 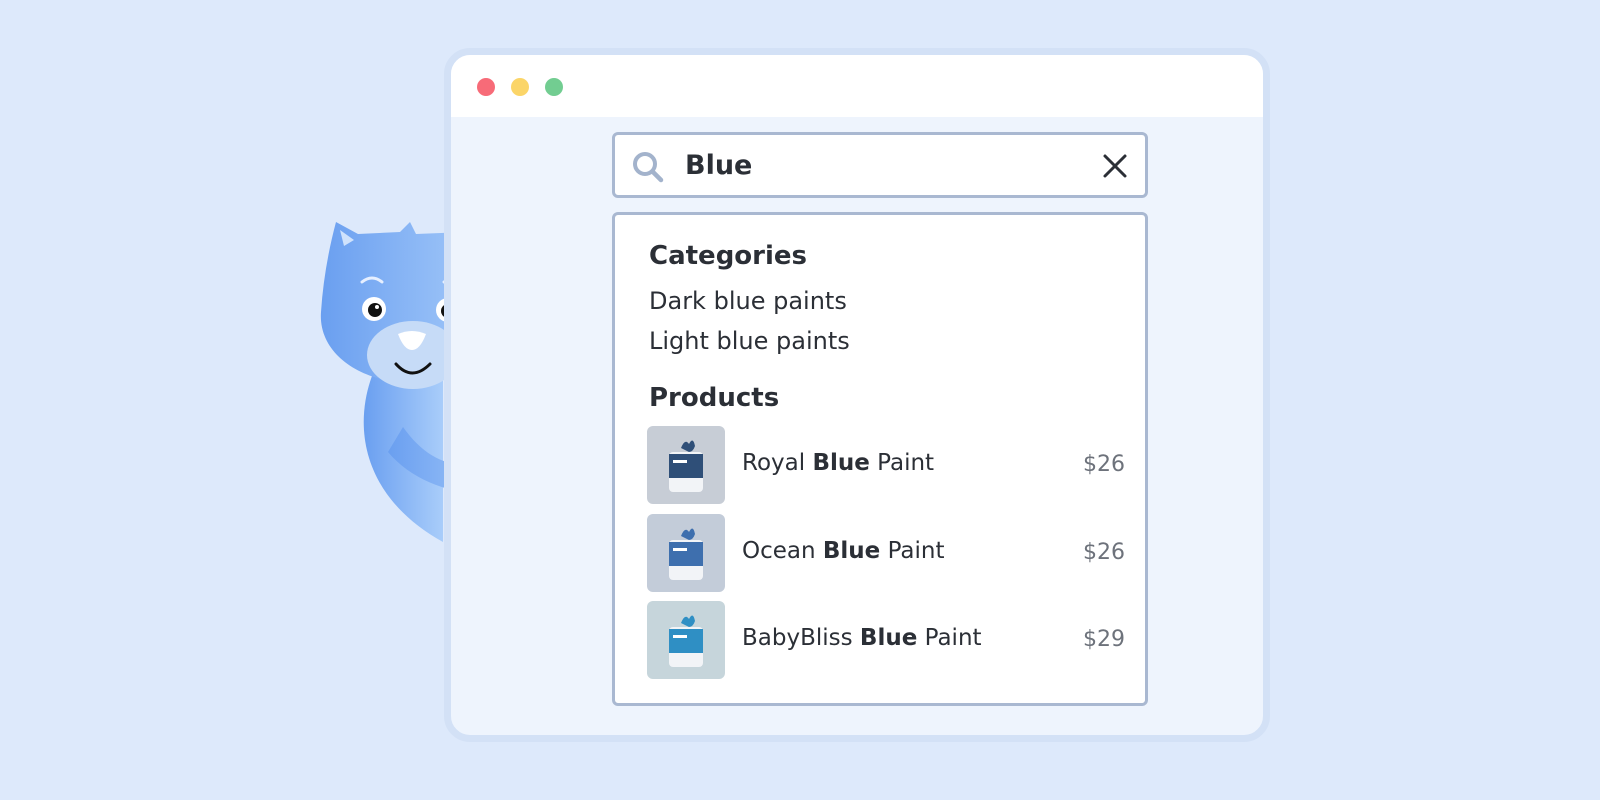 I want to click on search-query-text: Blue, so click(x=719, y=165).